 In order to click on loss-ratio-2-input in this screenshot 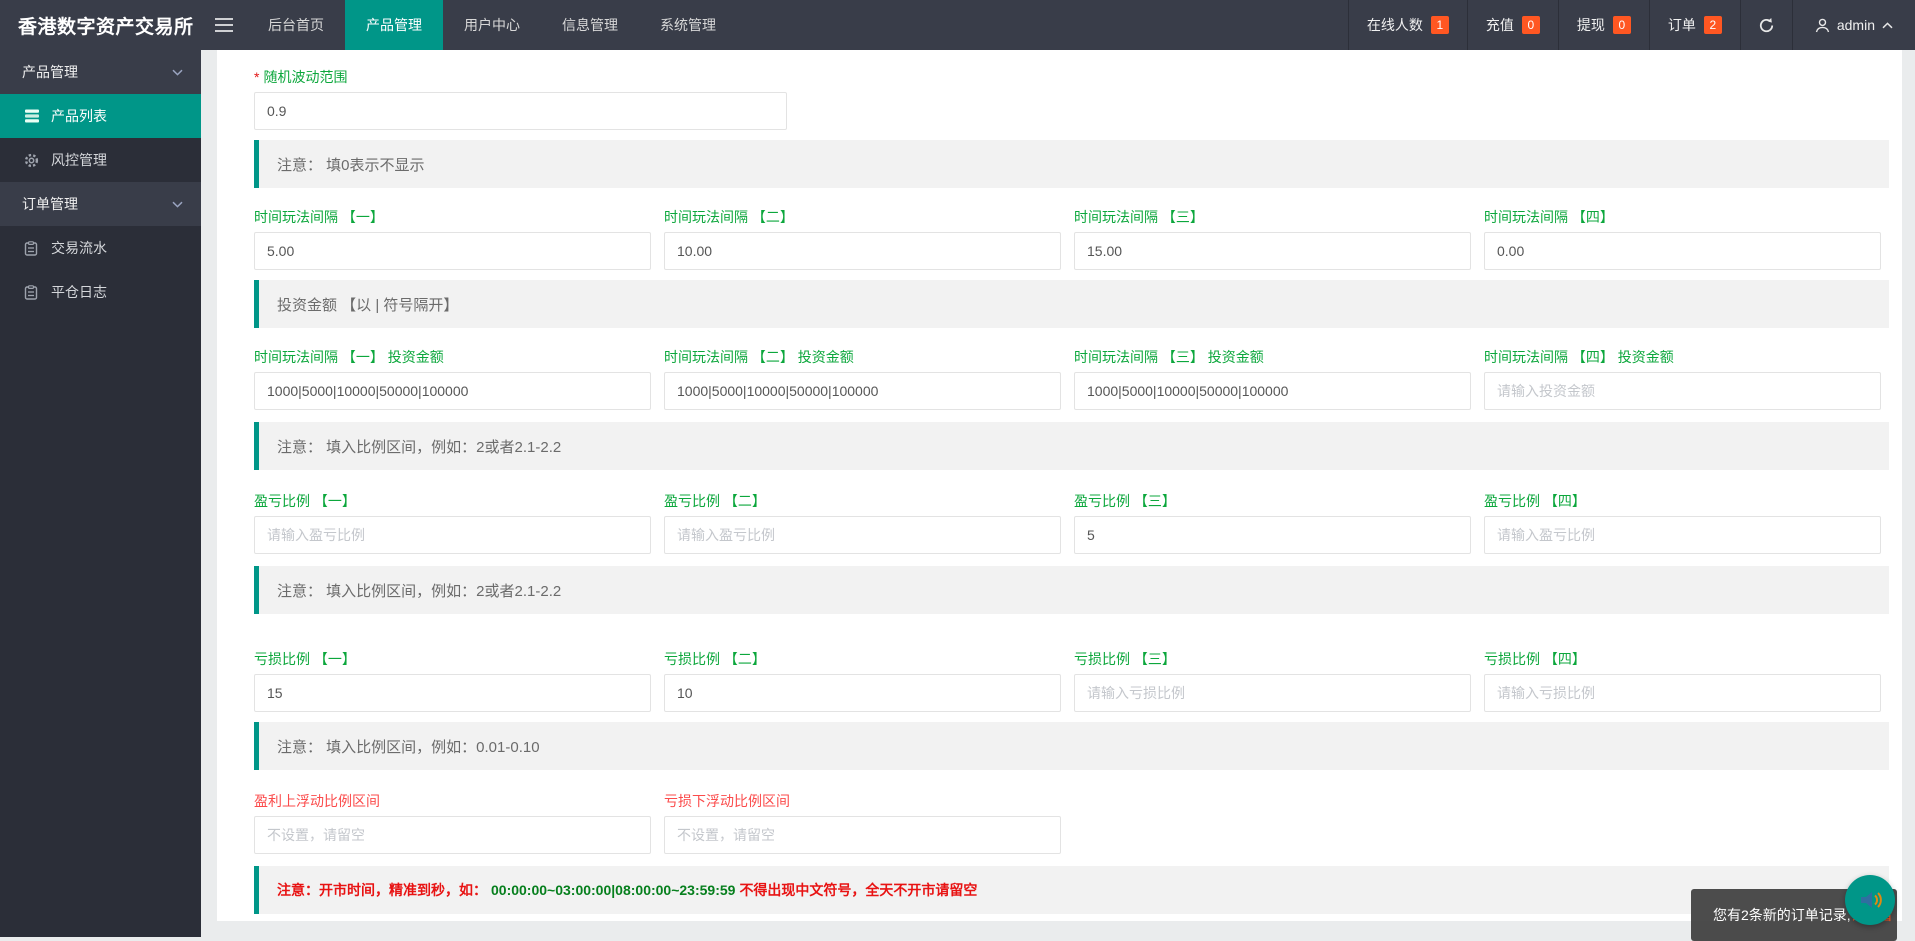, I will do `click(862, 693)`.